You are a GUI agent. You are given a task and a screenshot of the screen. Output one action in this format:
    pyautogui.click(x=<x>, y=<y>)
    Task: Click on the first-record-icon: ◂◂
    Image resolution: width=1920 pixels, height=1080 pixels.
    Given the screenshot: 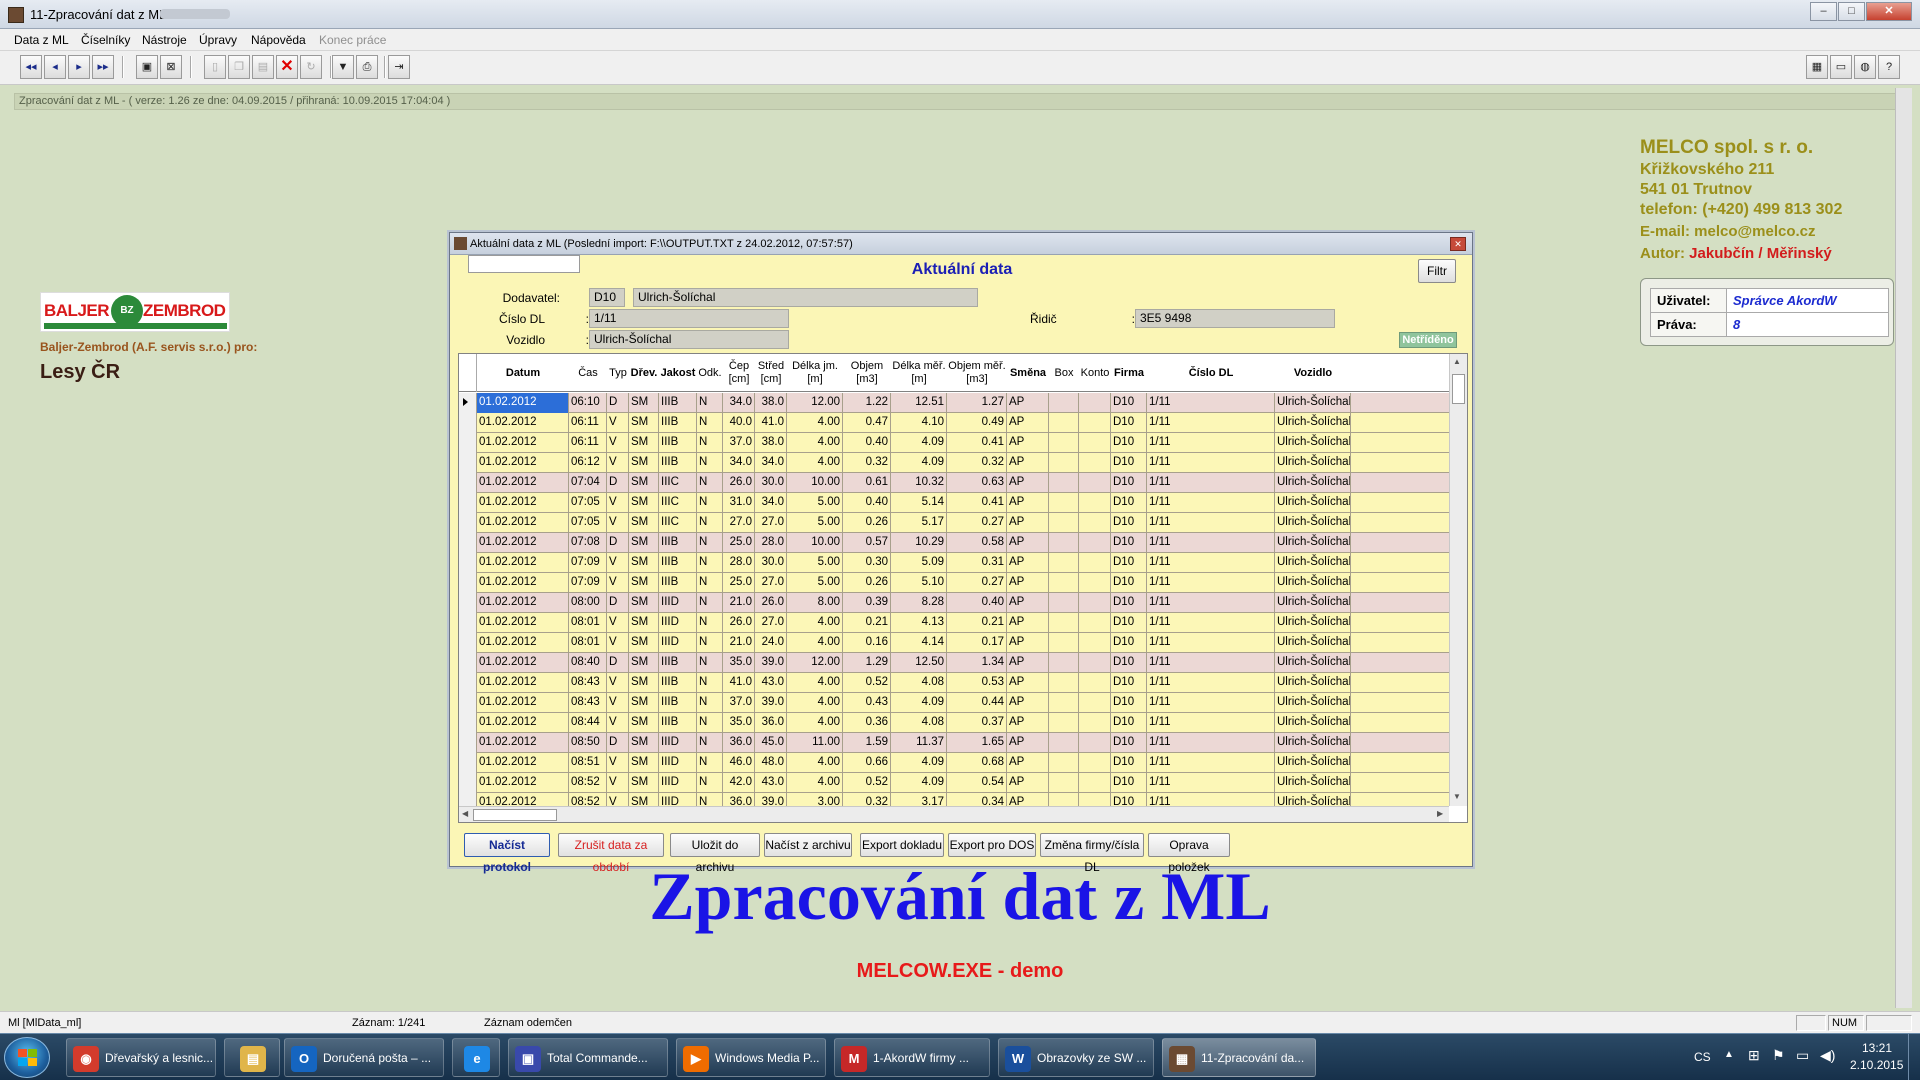 What is the action you would take?
    pyautogui.click(x=31, y=67)
    